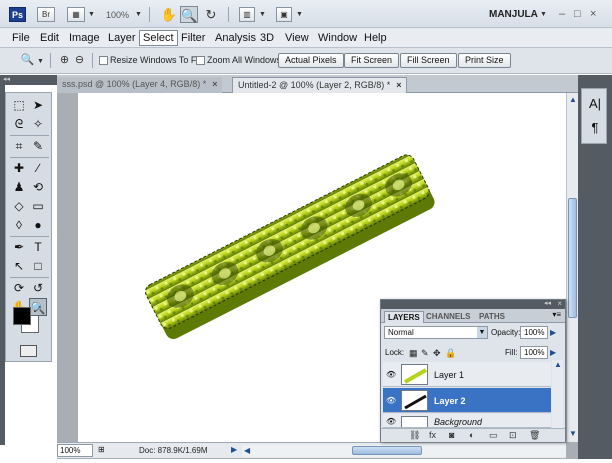  I want to click on resize-windows-checkbox, so click(103, 60).